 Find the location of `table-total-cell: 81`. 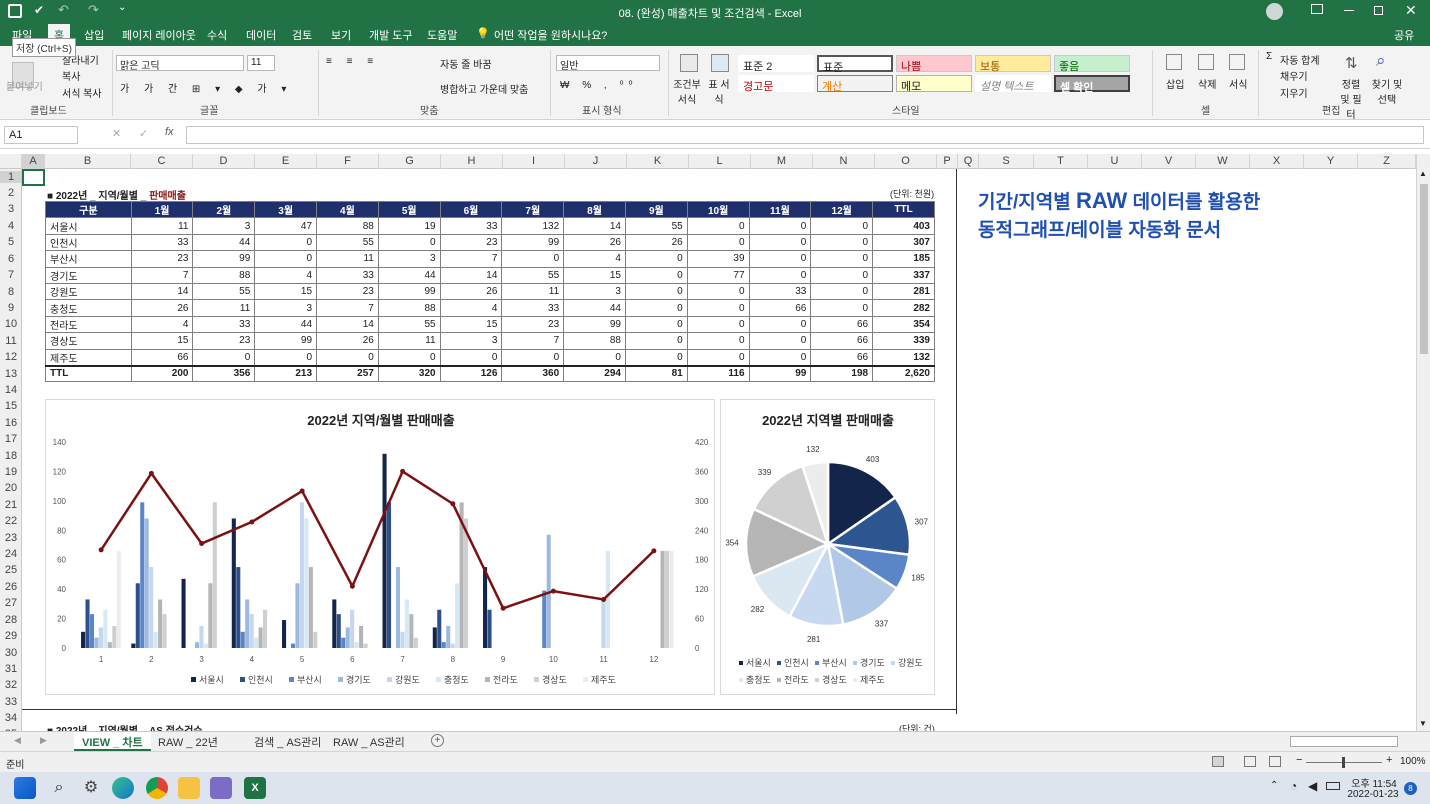

table-total-cell: 81 is located at coordinates (656, 373).